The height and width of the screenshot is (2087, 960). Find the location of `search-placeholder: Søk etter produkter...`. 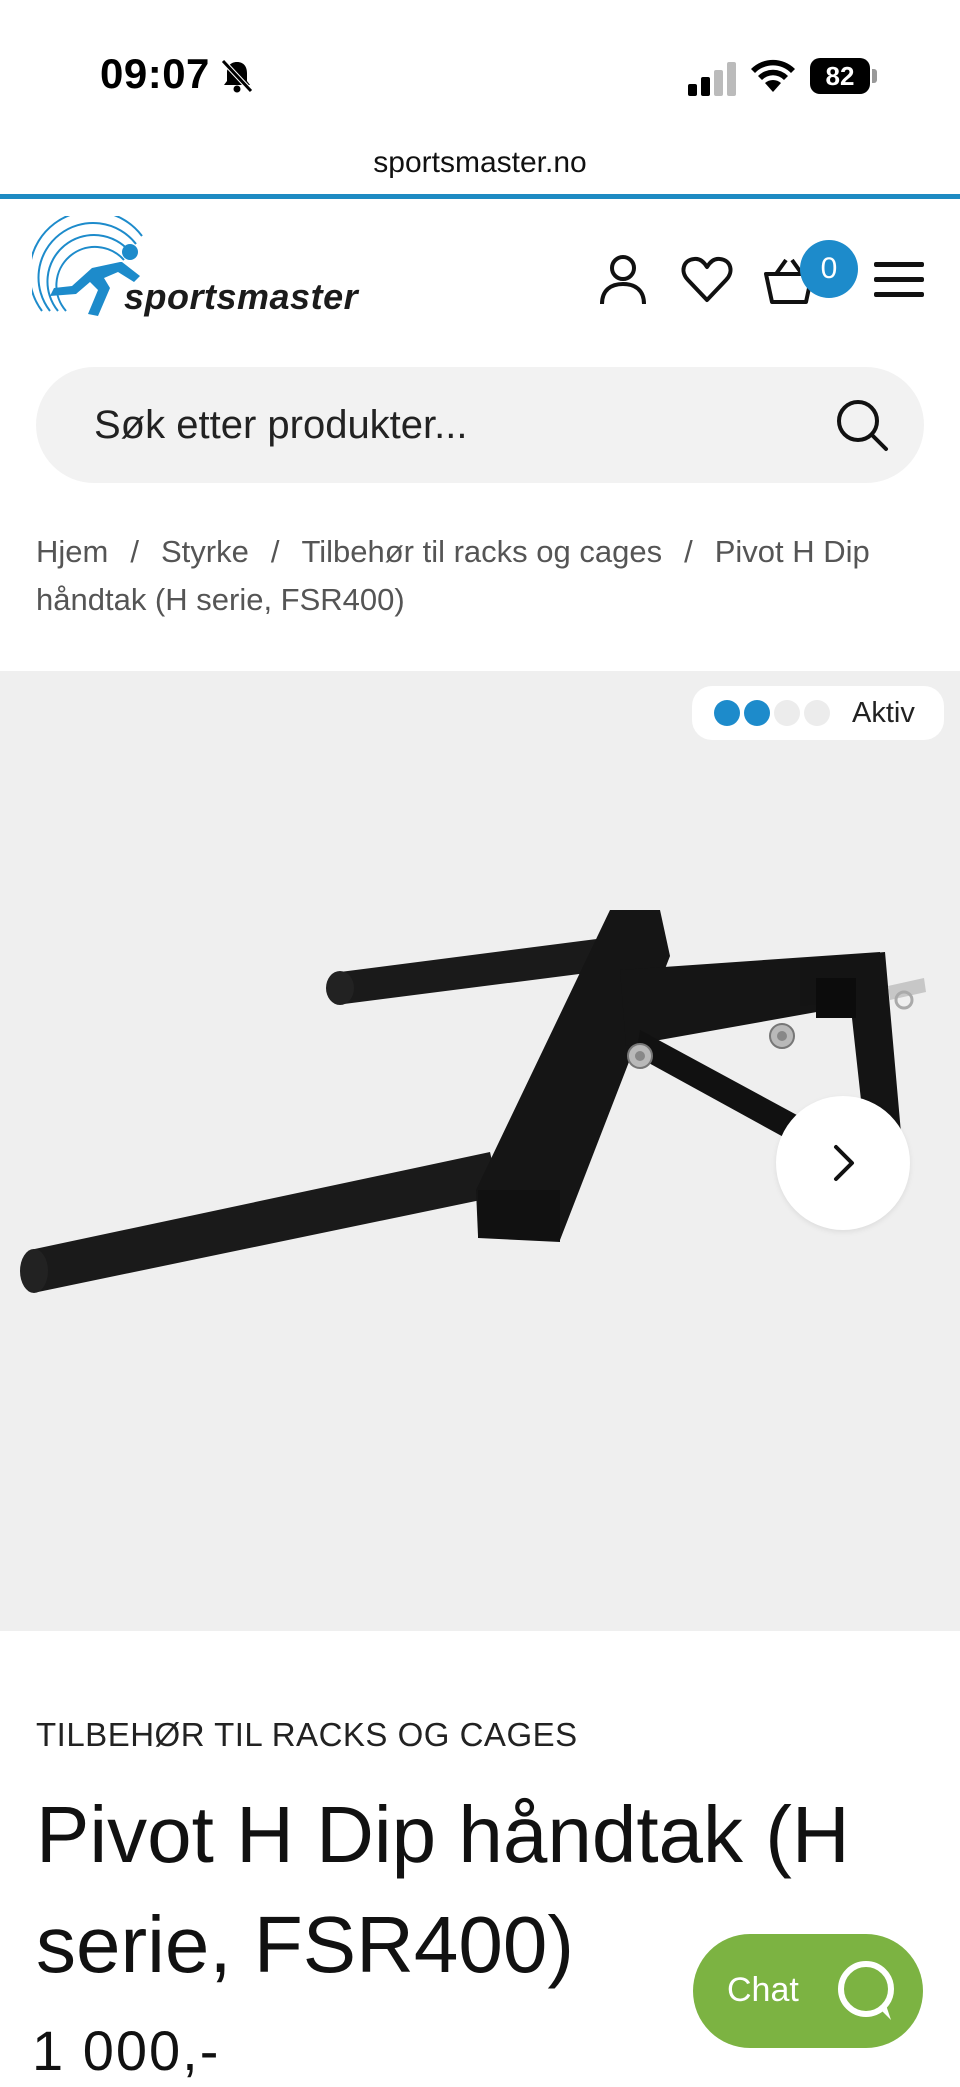

search-placeholder: Søk etter produkter... is located at coordinates (281, 425).